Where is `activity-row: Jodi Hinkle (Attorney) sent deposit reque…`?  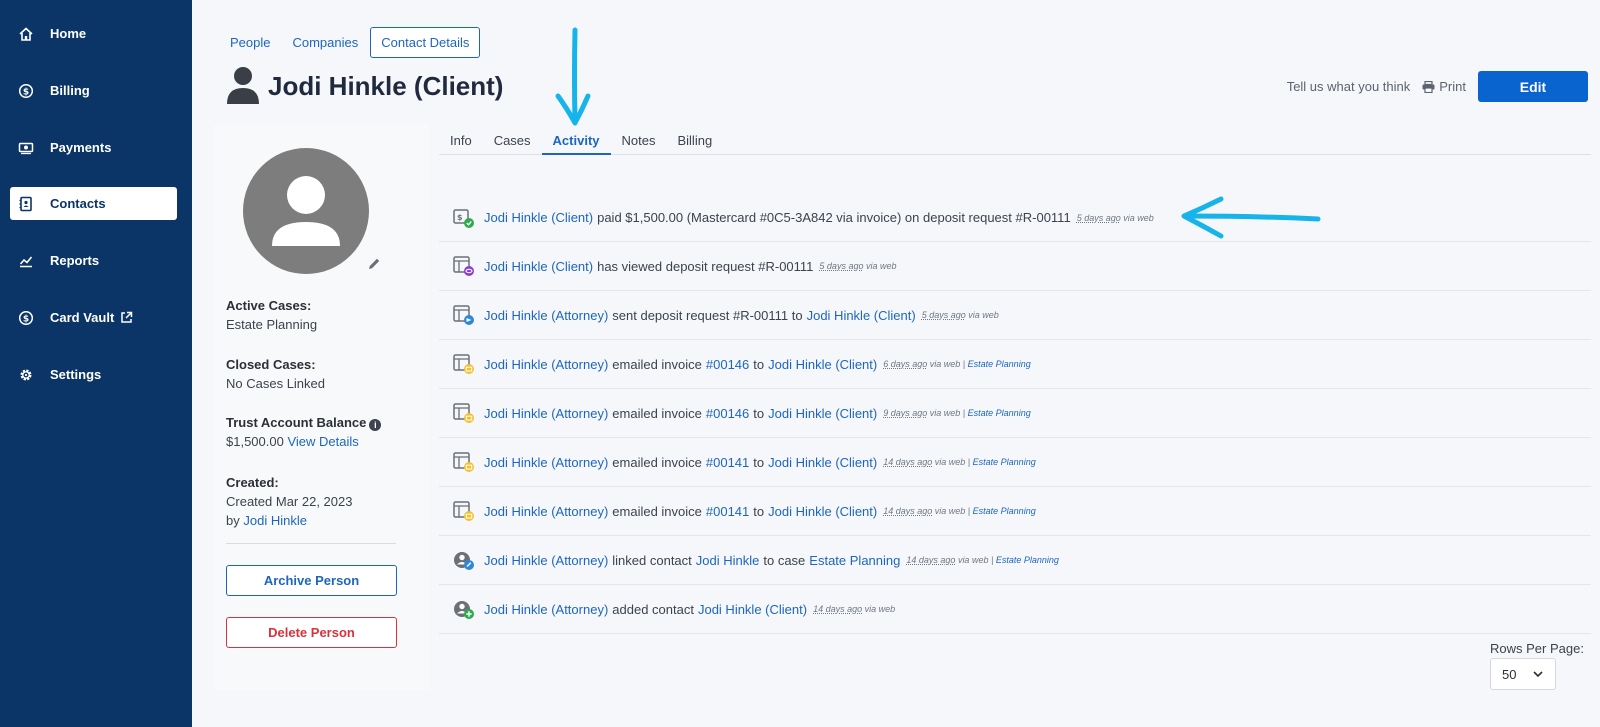 activity-row: Jodi Hinkle (Attorney) sent deposit reque… is located at coordinates (1015, 315).